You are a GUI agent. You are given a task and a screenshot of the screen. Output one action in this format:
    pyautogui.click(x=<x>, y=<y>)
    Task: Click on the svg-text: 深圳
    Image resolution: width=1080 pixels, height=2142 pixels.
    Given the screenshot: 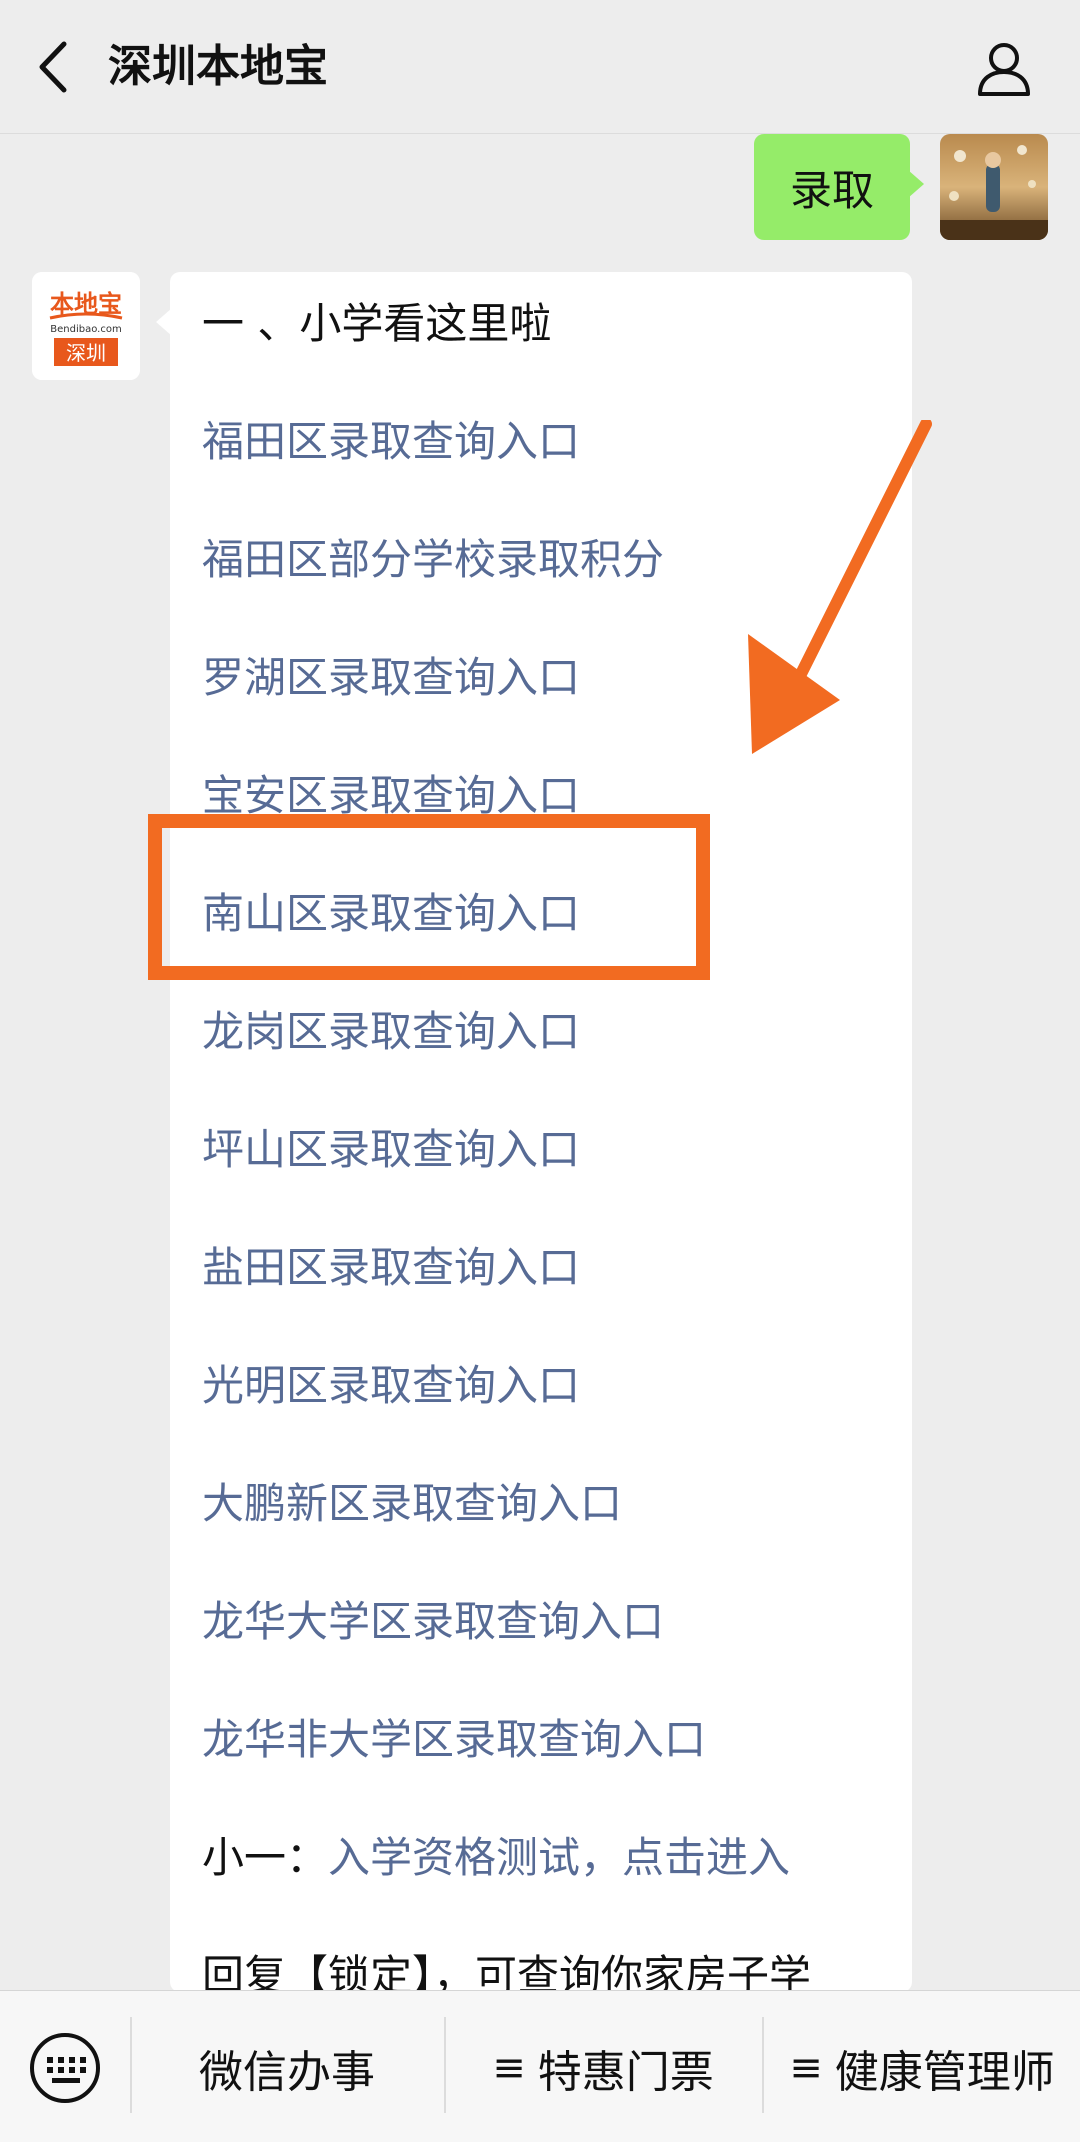 What is the action you would take?
    pyautogui.click(x=86, y=353)
    